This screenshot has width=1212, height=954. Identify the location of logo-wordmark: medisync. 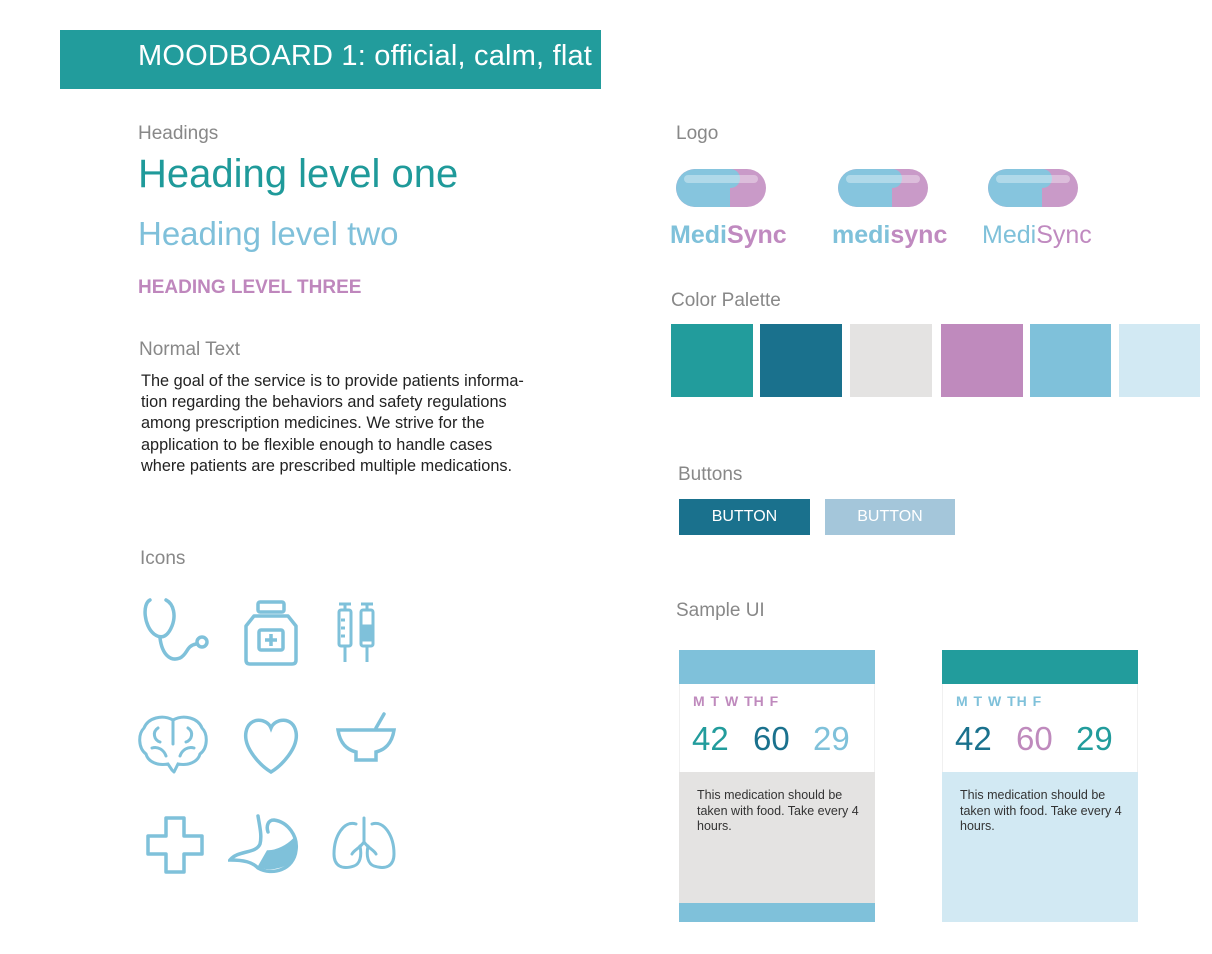
(889, 235).